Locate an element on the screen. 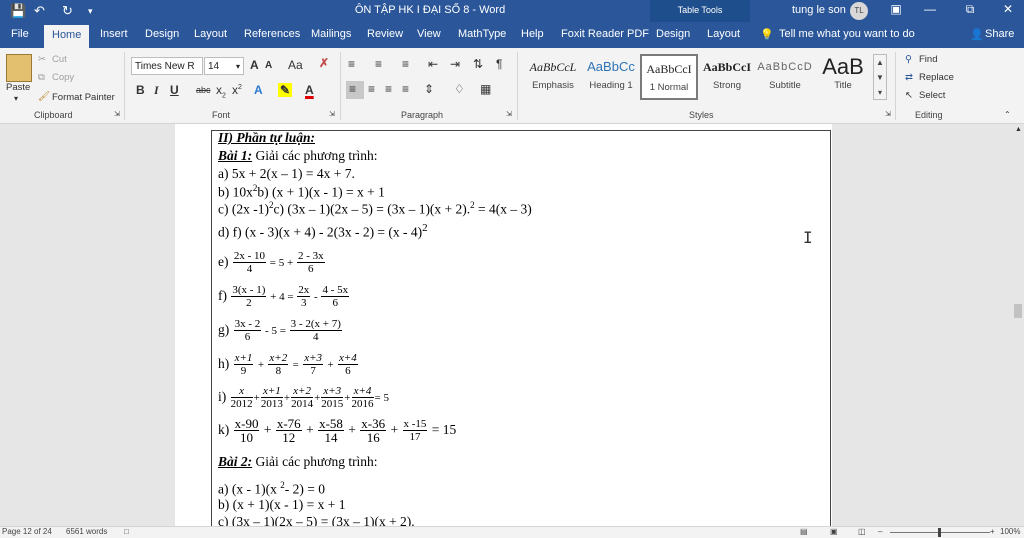  tab-table-layout: Layout is located at coordinates (723, 34).